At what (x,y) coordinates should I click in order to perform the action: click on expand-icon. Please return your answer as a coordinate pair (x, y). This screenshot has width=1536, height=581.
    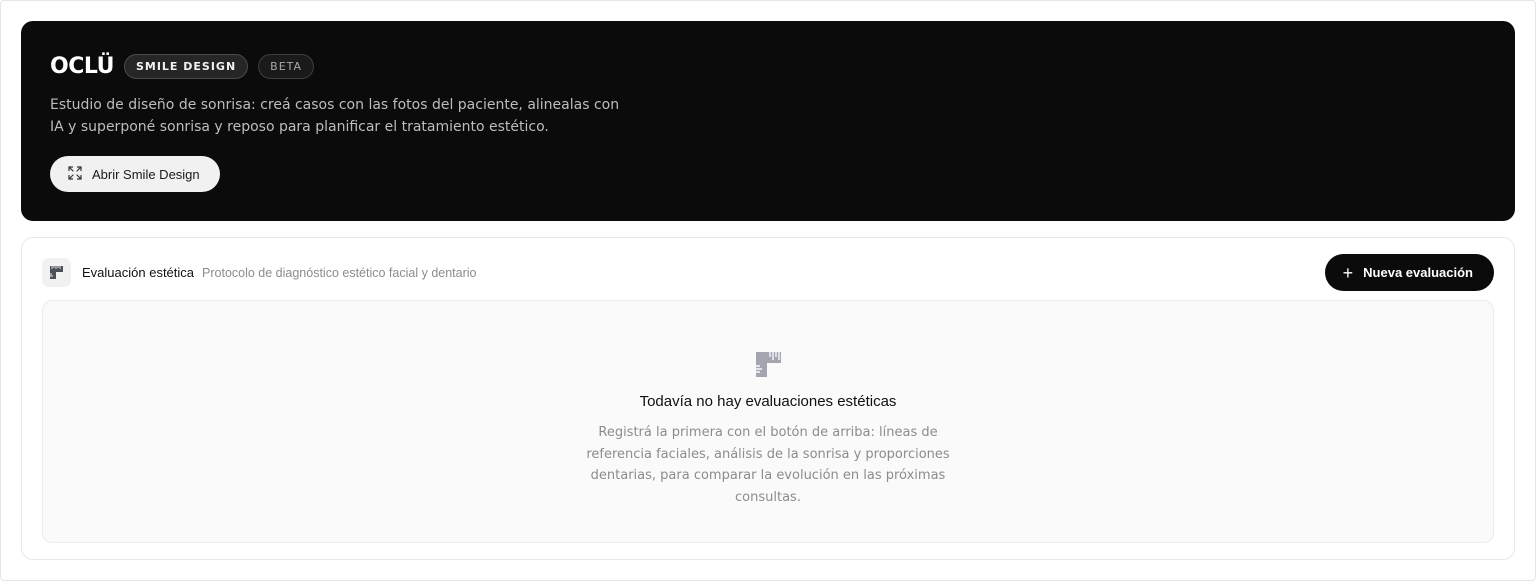
    Looking at the image, I should click on (75, 174).